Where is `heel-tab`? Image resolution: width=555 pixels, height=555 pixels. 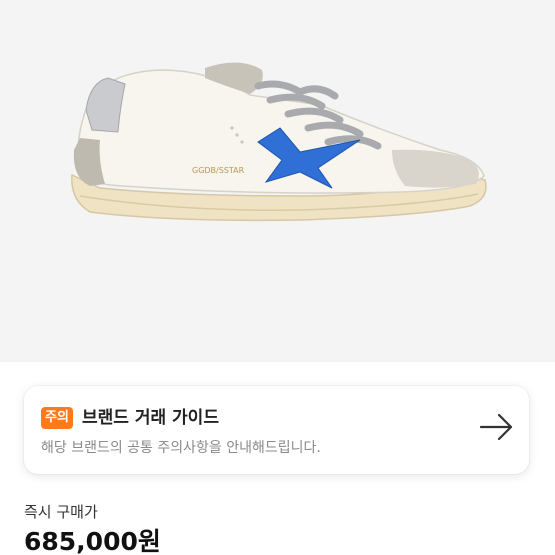 heel-tab is located at coordinates (105, 105).